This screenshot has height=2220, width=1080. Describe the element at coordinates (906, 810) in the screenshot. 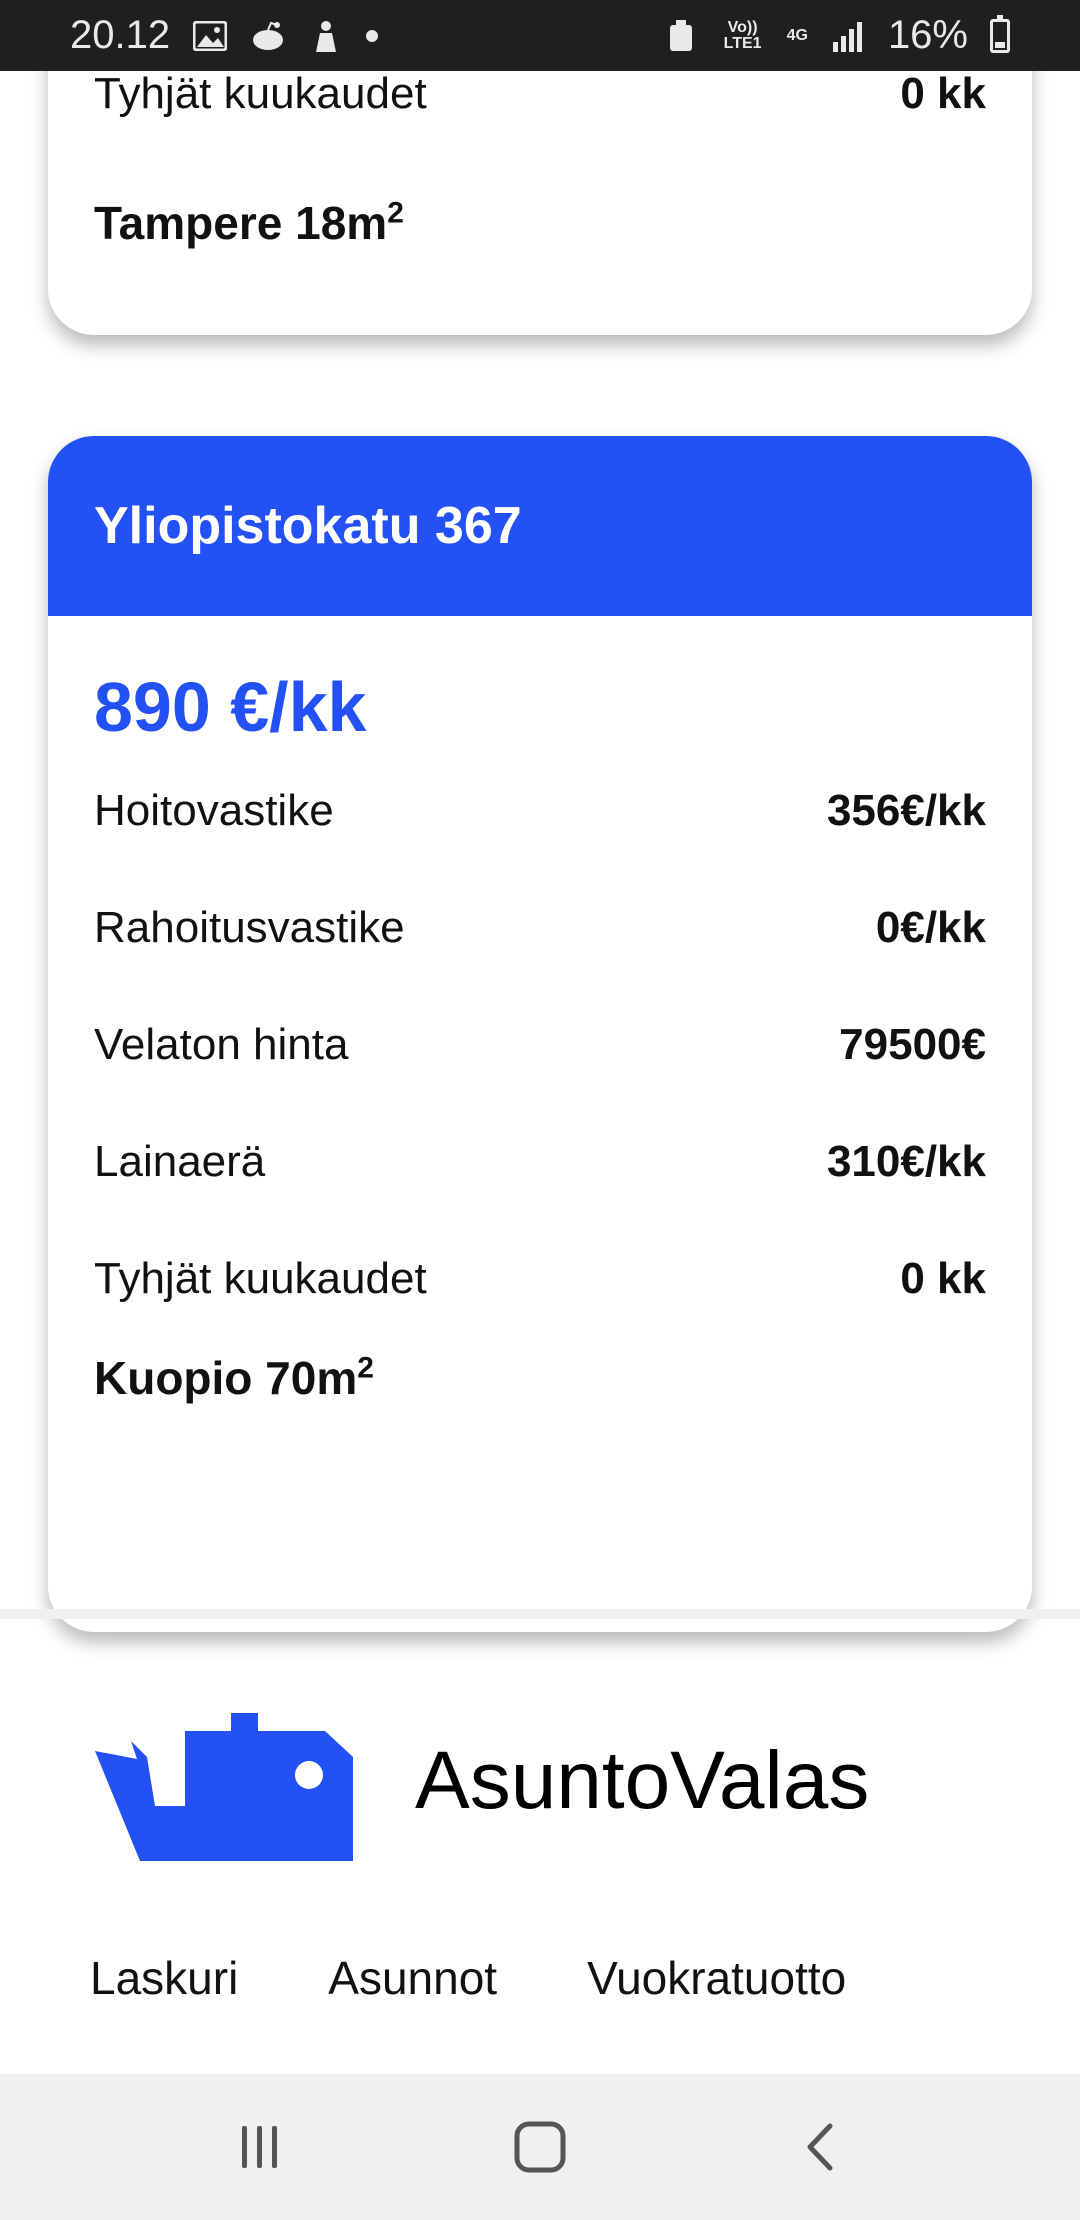

I see `detail-value: 356€/kk` at that location.